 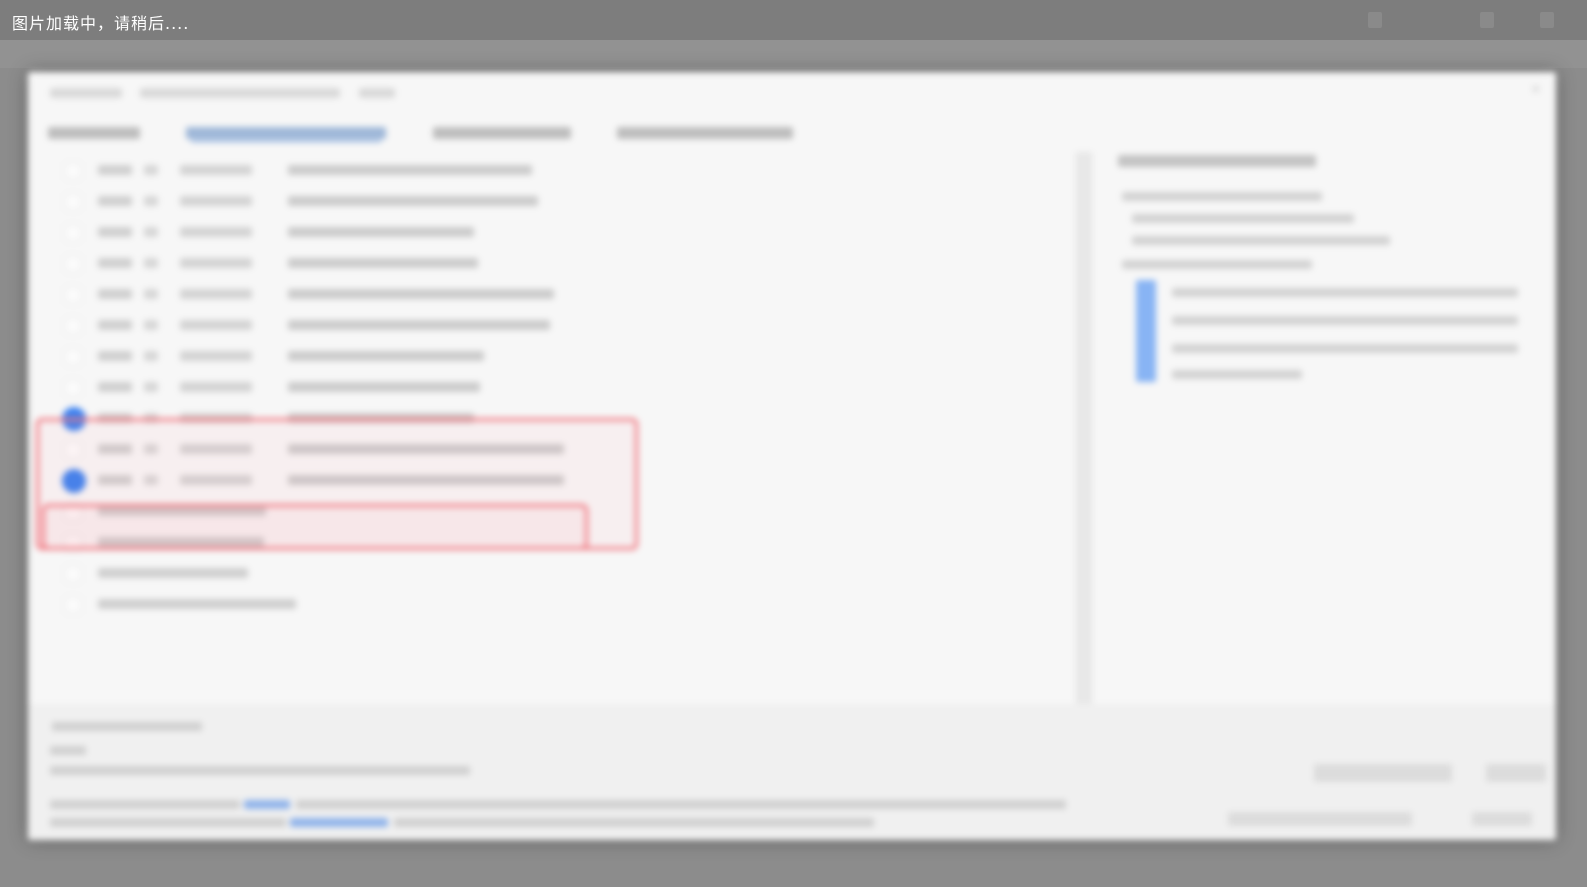 What do you see at coordinates (793, 54) in the screenshot?
I see `blurred-toolbar-strip` at bounding box center [793, 54].